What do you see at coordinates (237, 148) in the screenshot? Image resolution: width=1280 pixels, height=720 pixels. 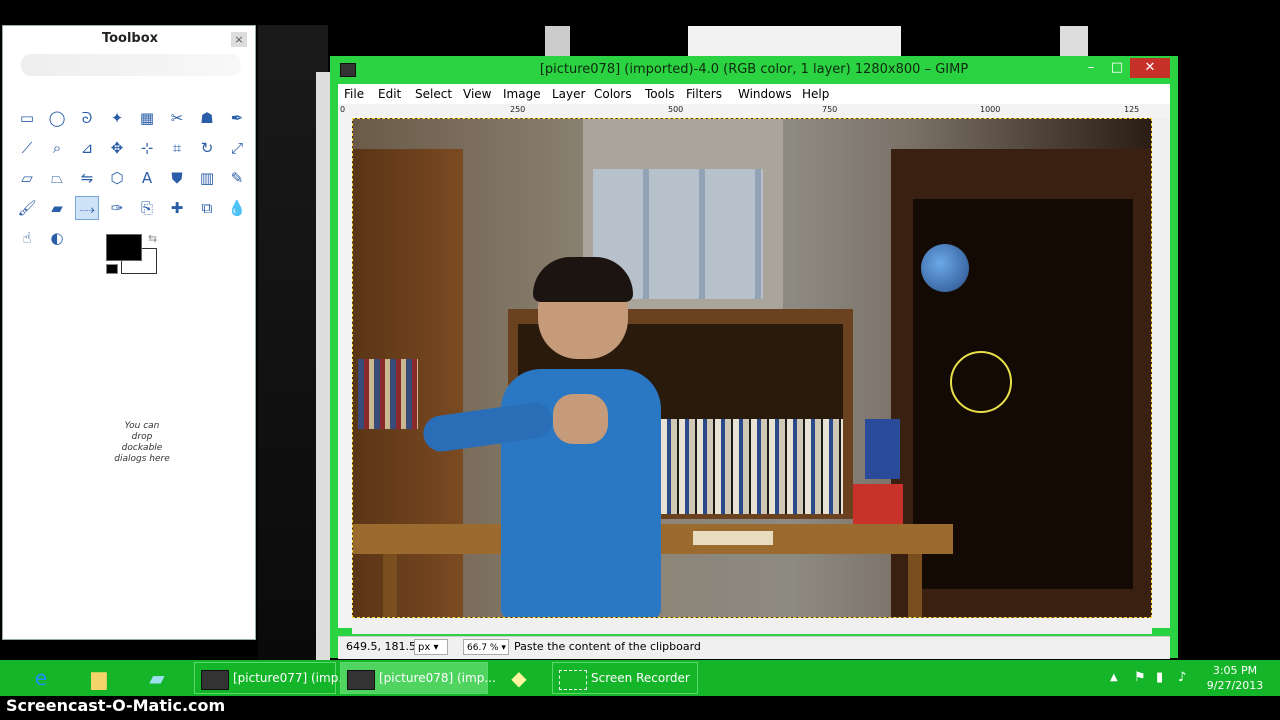 I see `scale-icon: ⤢` at bounding box center [237, 148].